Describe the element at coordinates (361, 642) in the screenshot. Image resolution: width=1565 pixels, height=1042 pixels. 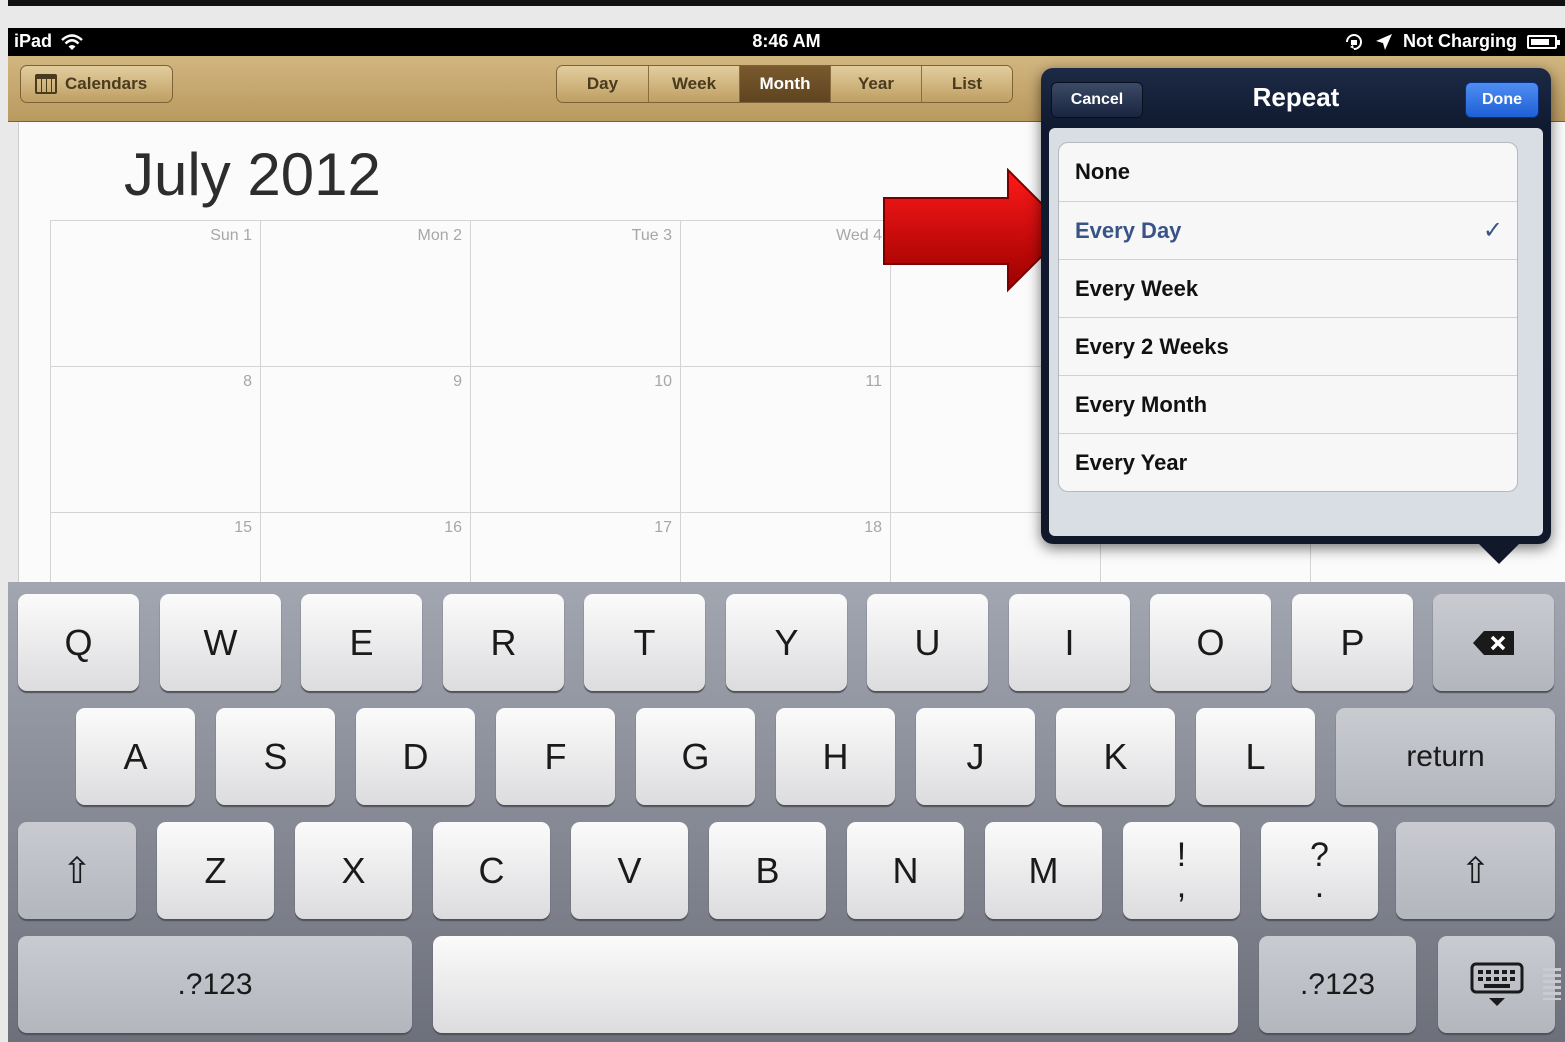
I see `key-e: E` at that location.